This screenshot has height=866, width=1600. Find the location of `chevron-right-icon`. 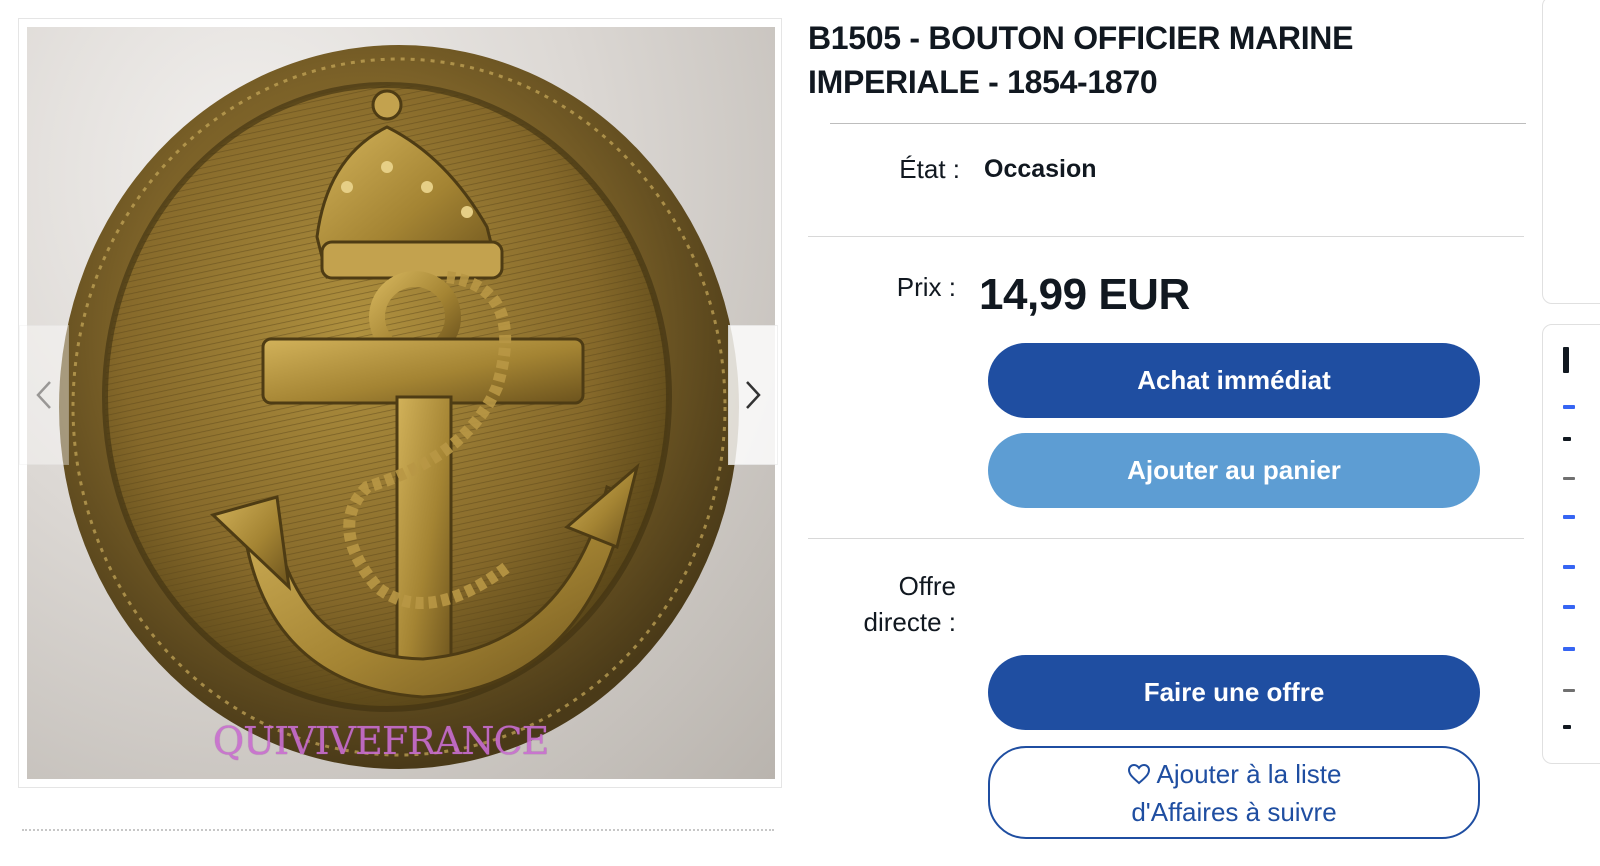

chevron-right-icon is located at coordinates (753, 395).